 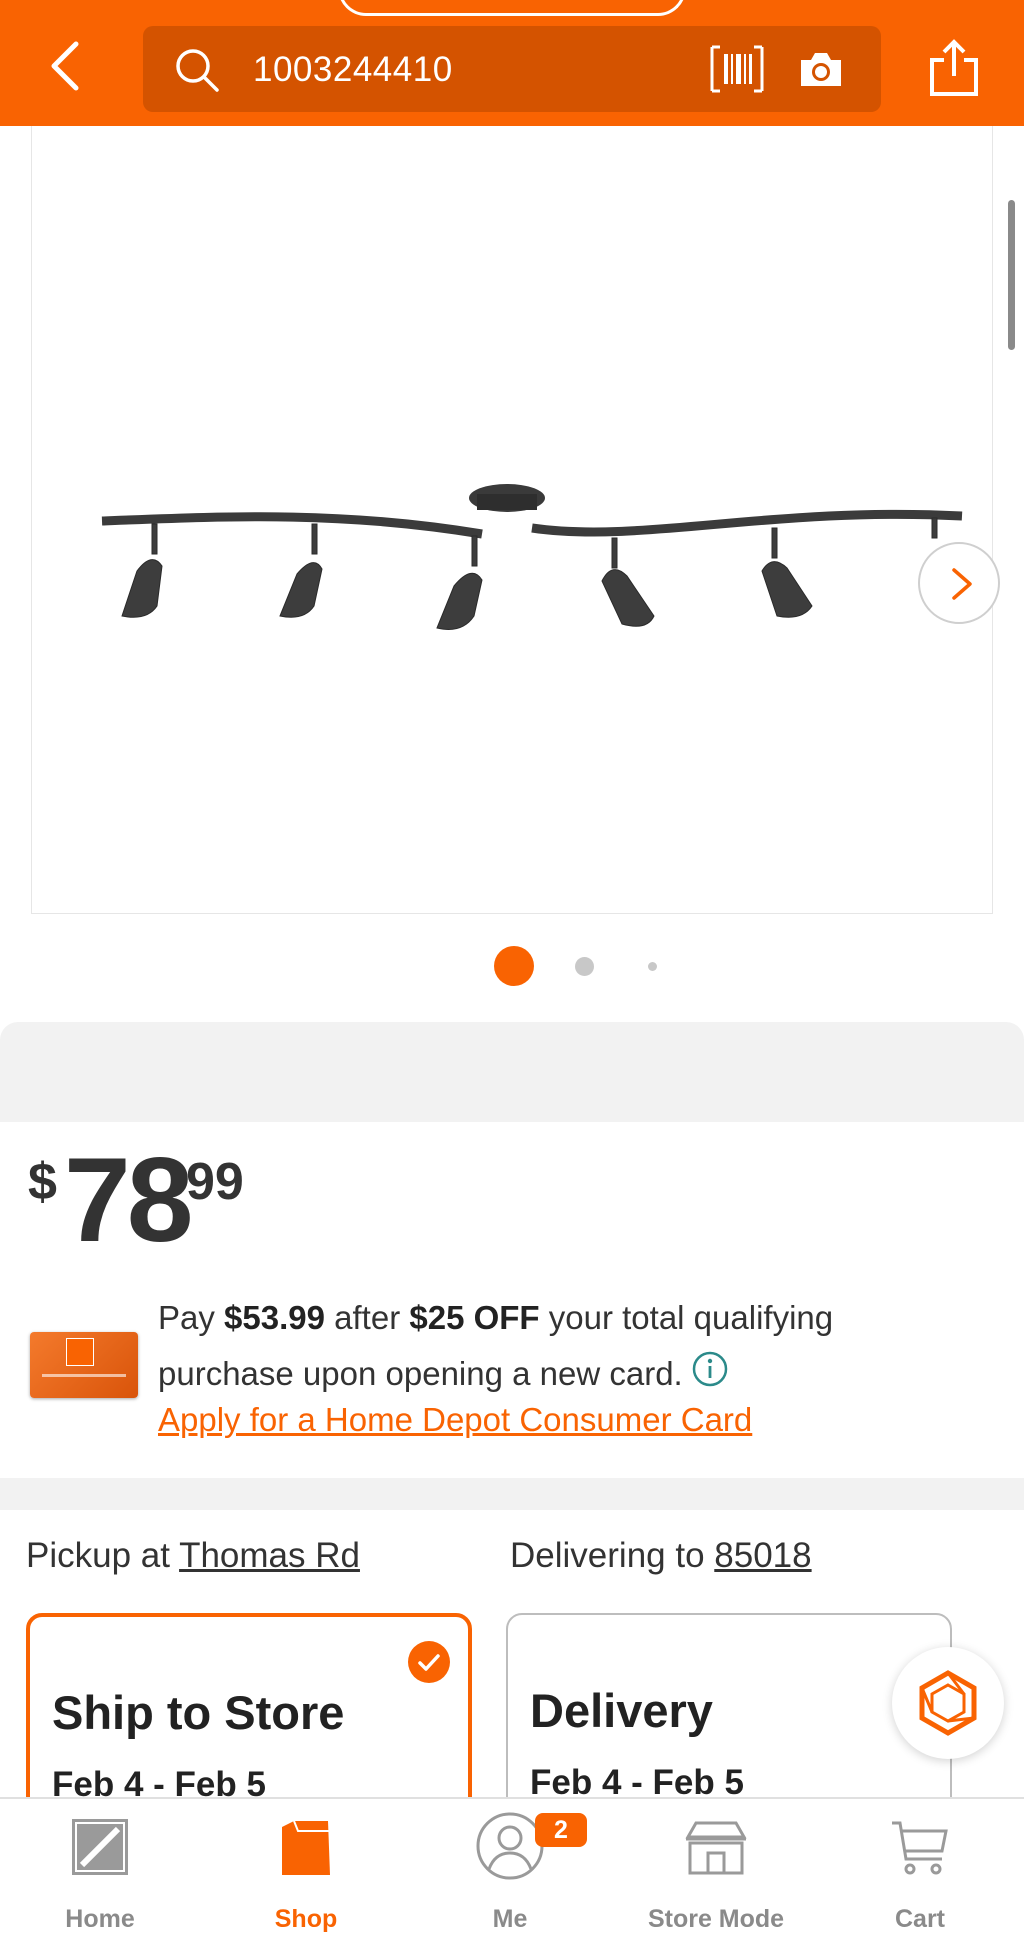 I want to click on delivery-location: Delivering to 85018, so click(x=661, y=1555).